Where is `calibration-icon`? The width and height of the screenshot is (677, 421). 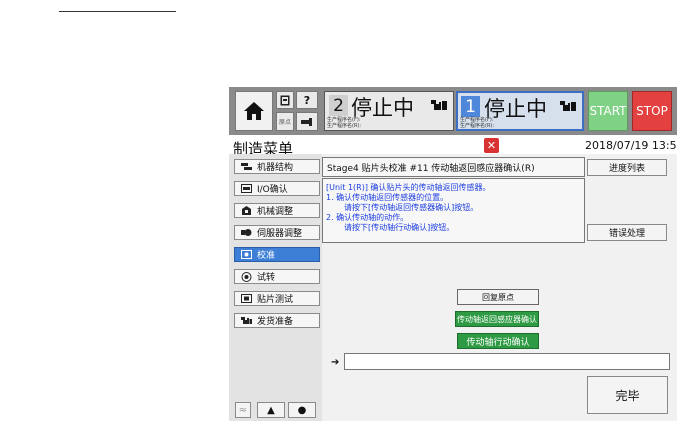
calibration-icon is located at coordinates (246, 254).